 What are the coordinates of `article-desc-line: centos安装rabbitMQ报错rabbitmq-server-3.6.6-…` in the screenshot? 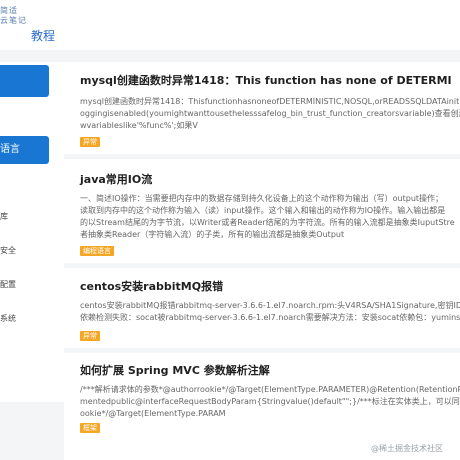 It's located at (270, 305).